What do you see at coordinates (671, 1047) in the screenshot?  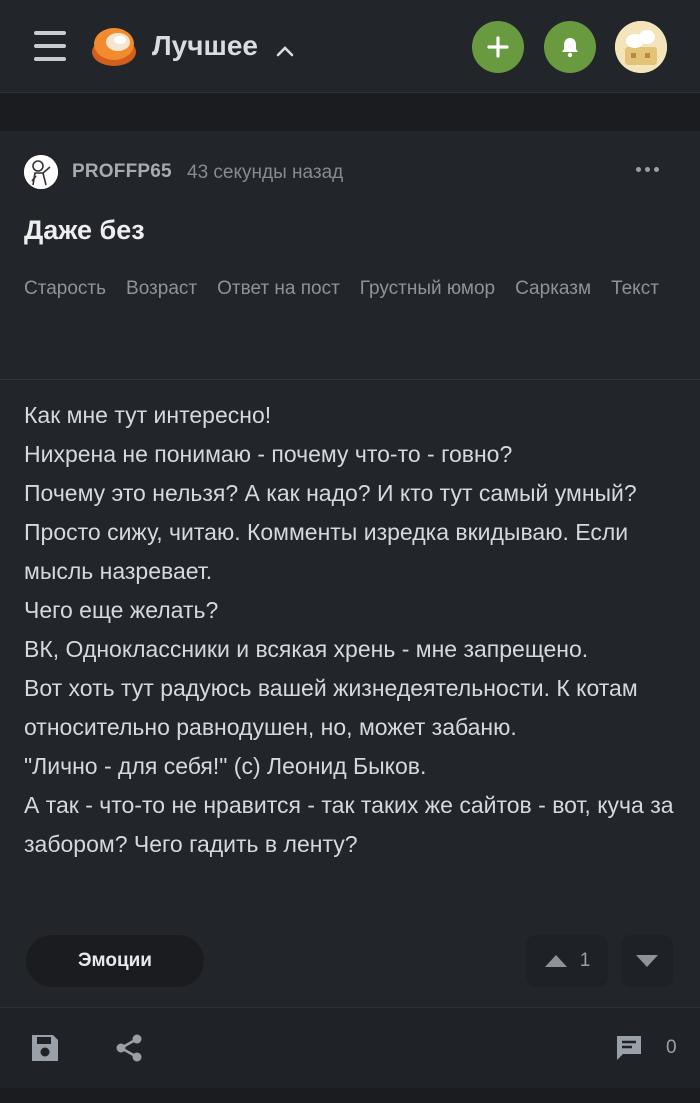 I see `comments-count: 0` at bounding box center [671, 1047].